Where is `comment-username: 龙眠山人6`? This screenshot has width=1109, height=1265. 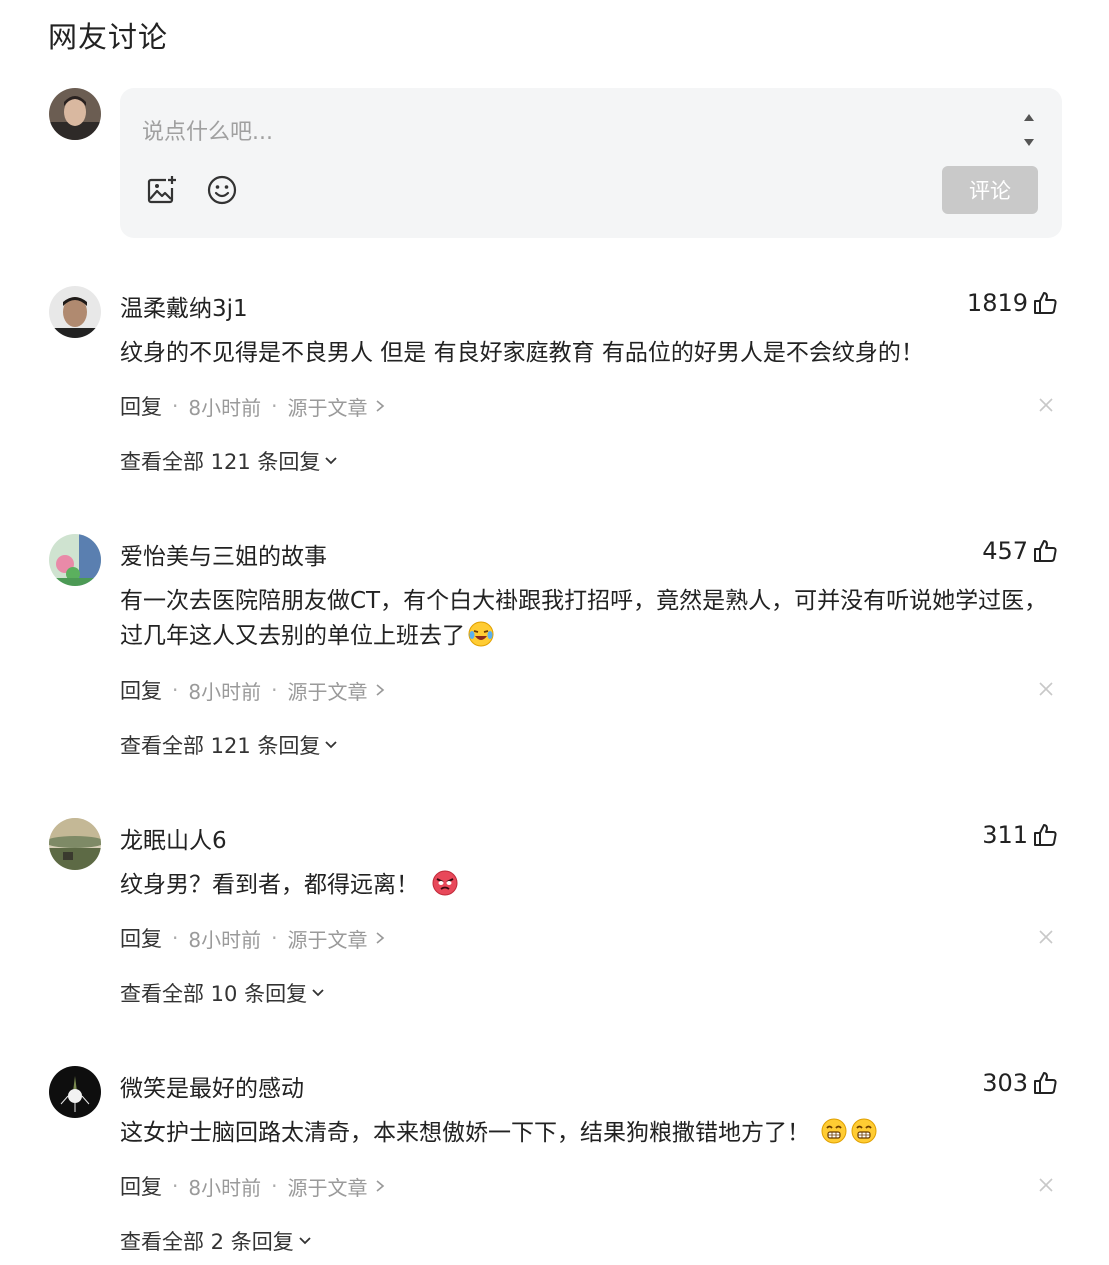
comment-username: 龙眠山人6 is located at coordinates (173, 838).